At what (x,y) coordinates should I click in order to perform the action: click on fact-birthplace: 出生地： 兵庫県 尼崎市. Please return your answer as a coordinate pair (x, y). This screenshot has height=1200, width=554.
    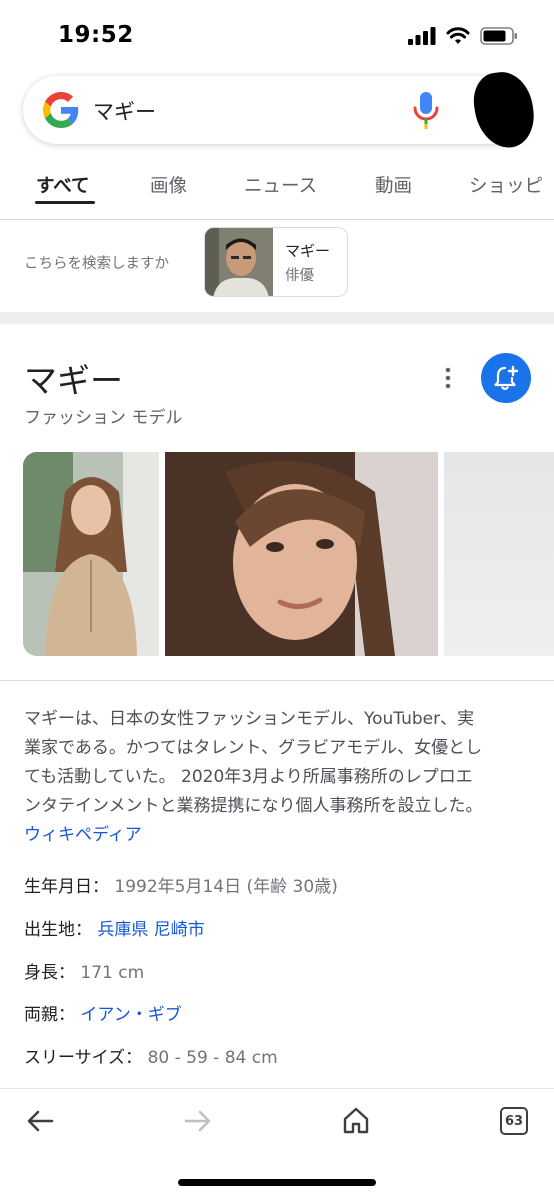
    Looking at the image, I should click on (114, 927).